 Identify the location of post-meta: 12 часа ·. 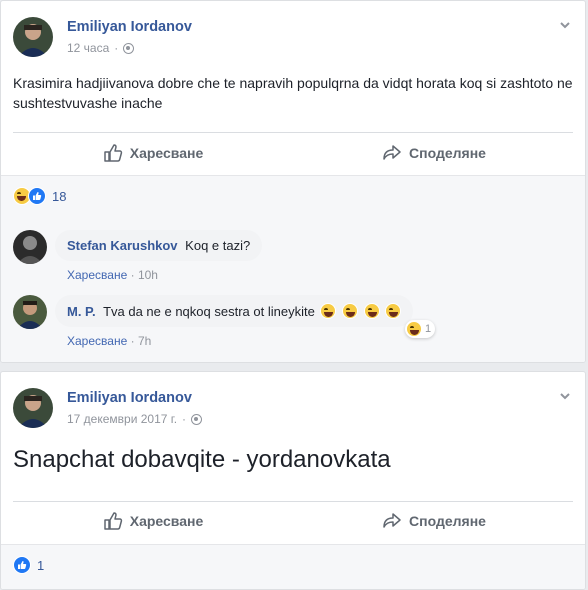
(101, 48).